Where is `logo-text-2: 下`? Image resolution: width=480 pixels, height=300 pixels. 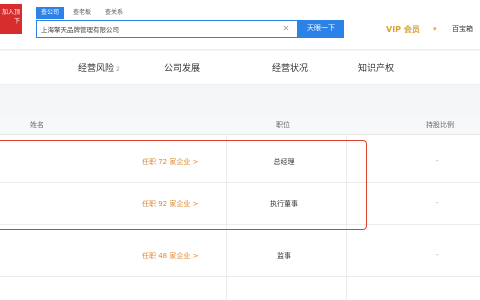 logo-text-2: 下 is located at coordinates (16, 21).